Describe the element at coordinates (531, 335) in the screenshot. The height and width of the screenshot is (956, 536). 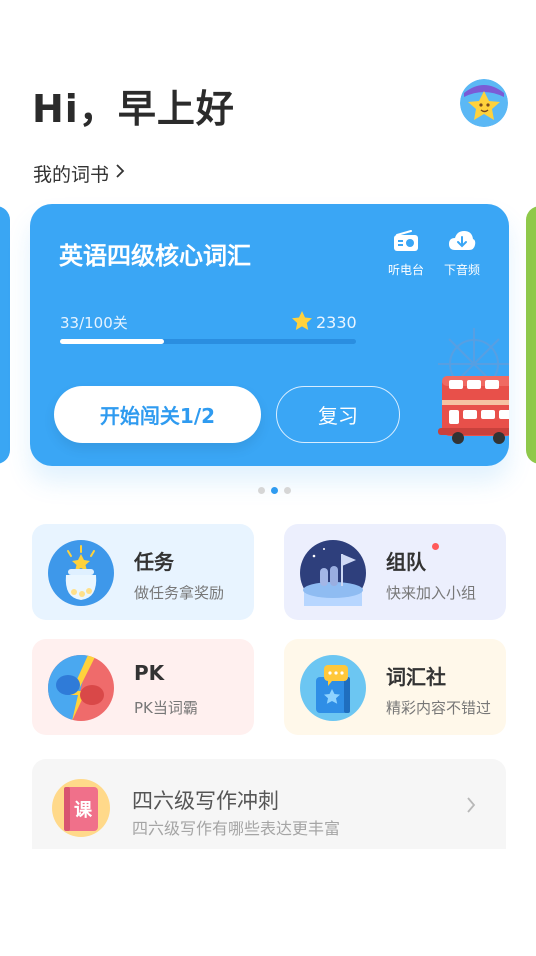
I see `next-book-card-peek` at that location.